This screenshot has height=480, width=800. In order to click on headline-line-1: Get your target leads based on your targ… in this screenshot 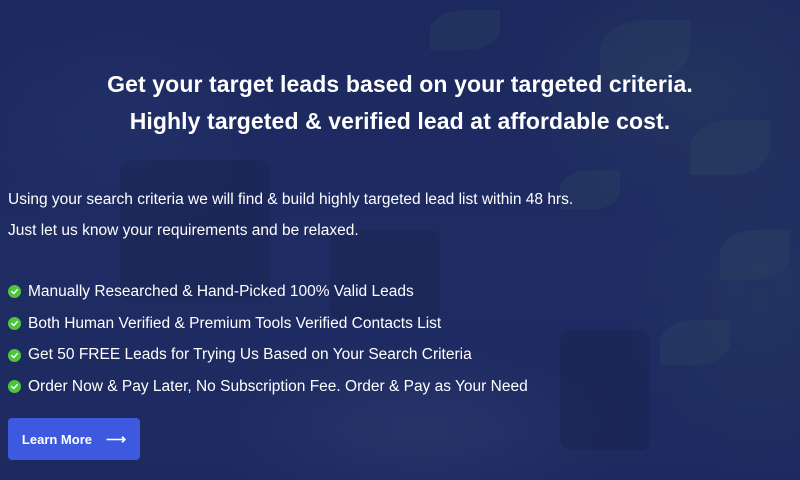, I will do `click(400, 84)`.